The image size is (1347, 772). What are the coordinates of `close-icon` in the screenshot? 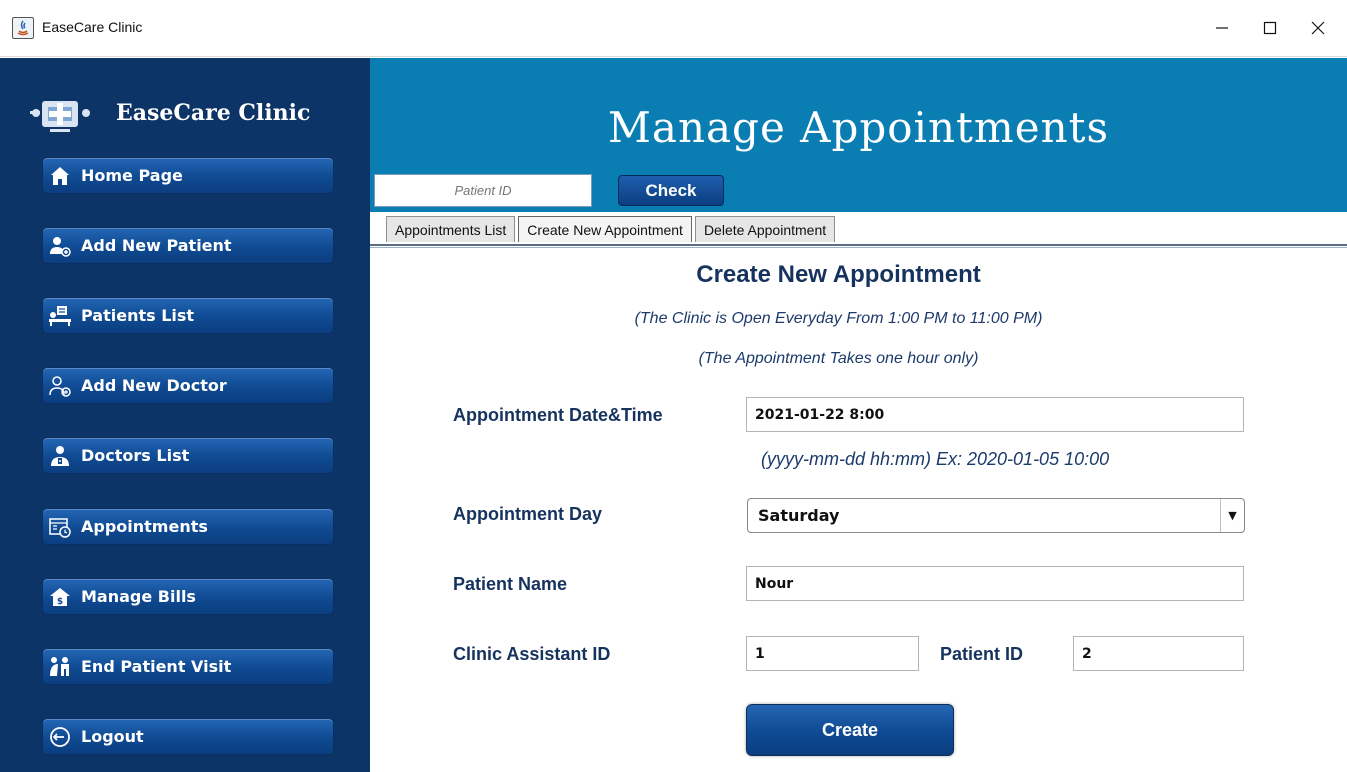 It's located at (1318, 28).